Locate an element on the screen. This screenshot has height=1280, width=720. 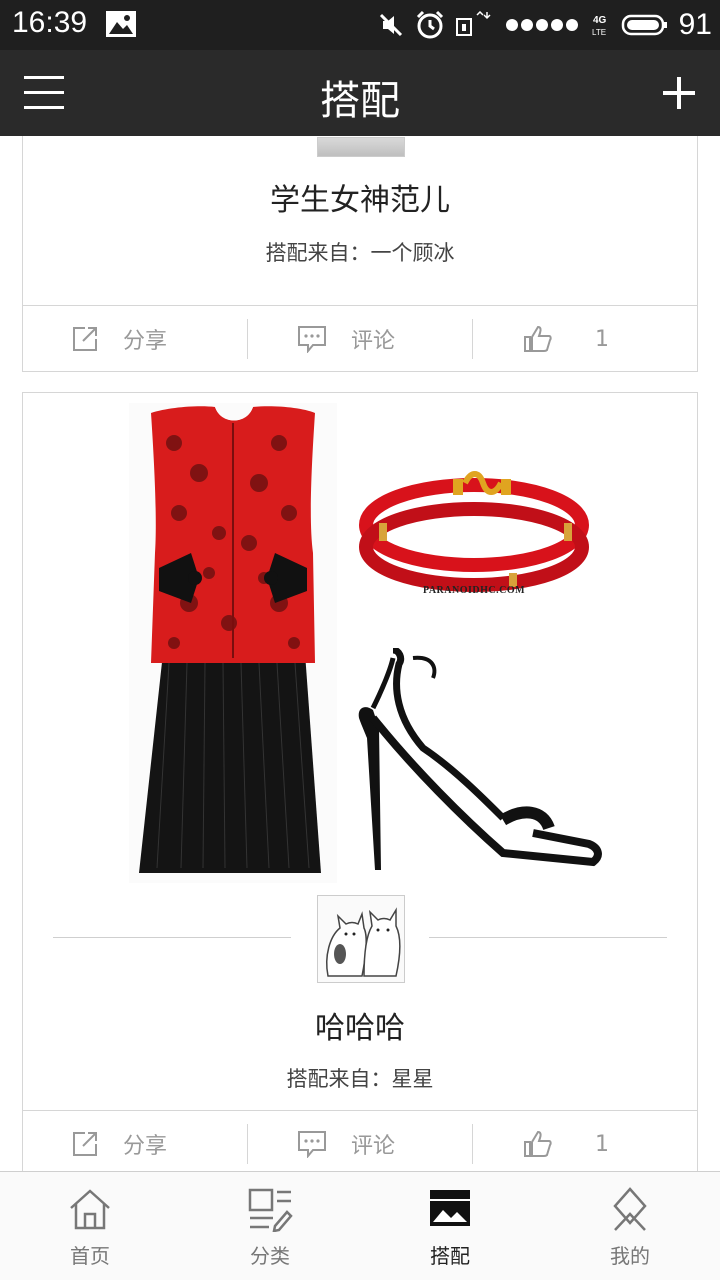
nav-item-outfit: 搭配 is located at coordinates (450, 1226).